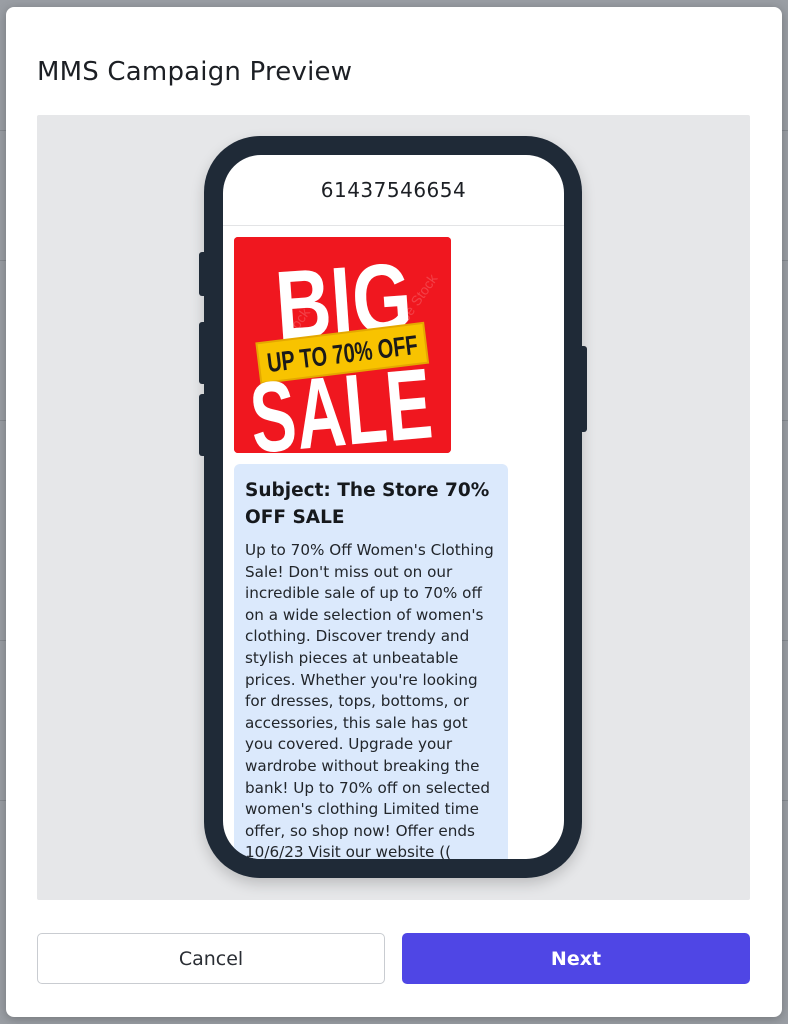 The height and width of the screenshot is (1024, 788). What do you see at coordinates (203, 425) in the screenshot?
I see `phone-volume-down-button` at bounding box center [203, 425].